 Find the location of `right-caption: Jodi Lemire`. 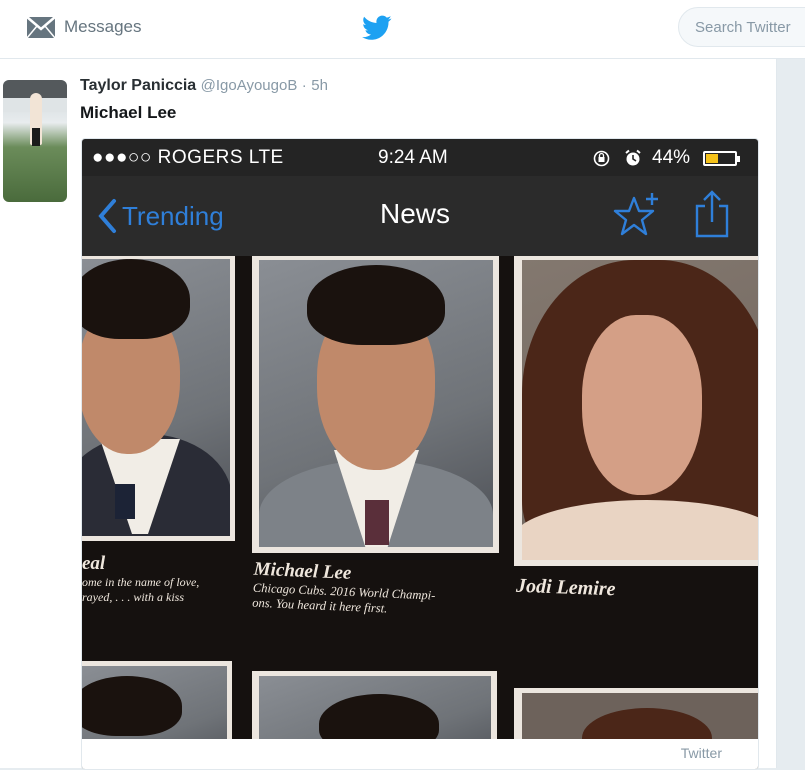

right-caption: Jodi Lemire is located at coordinates (636, 590).